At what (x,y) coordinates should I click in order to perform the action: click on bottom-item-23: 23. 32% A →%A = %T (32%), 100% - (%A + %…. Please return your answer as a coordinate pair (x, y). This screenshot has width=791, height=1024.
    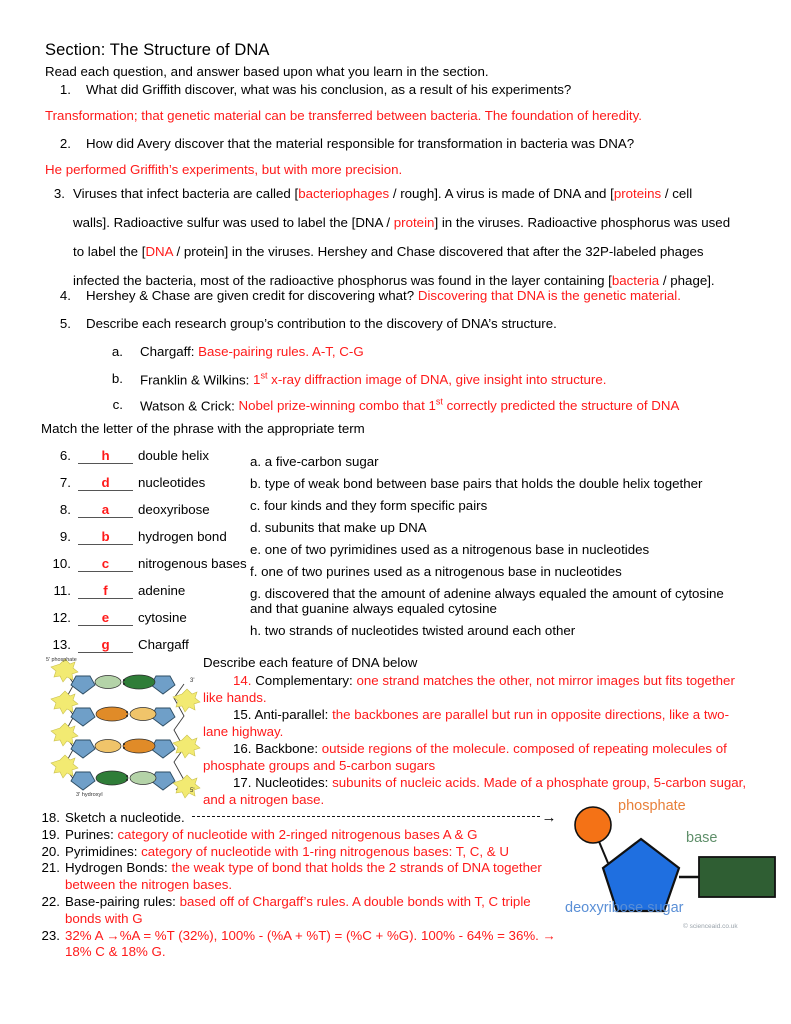
    Looking at the image, I should click on (303, 944).